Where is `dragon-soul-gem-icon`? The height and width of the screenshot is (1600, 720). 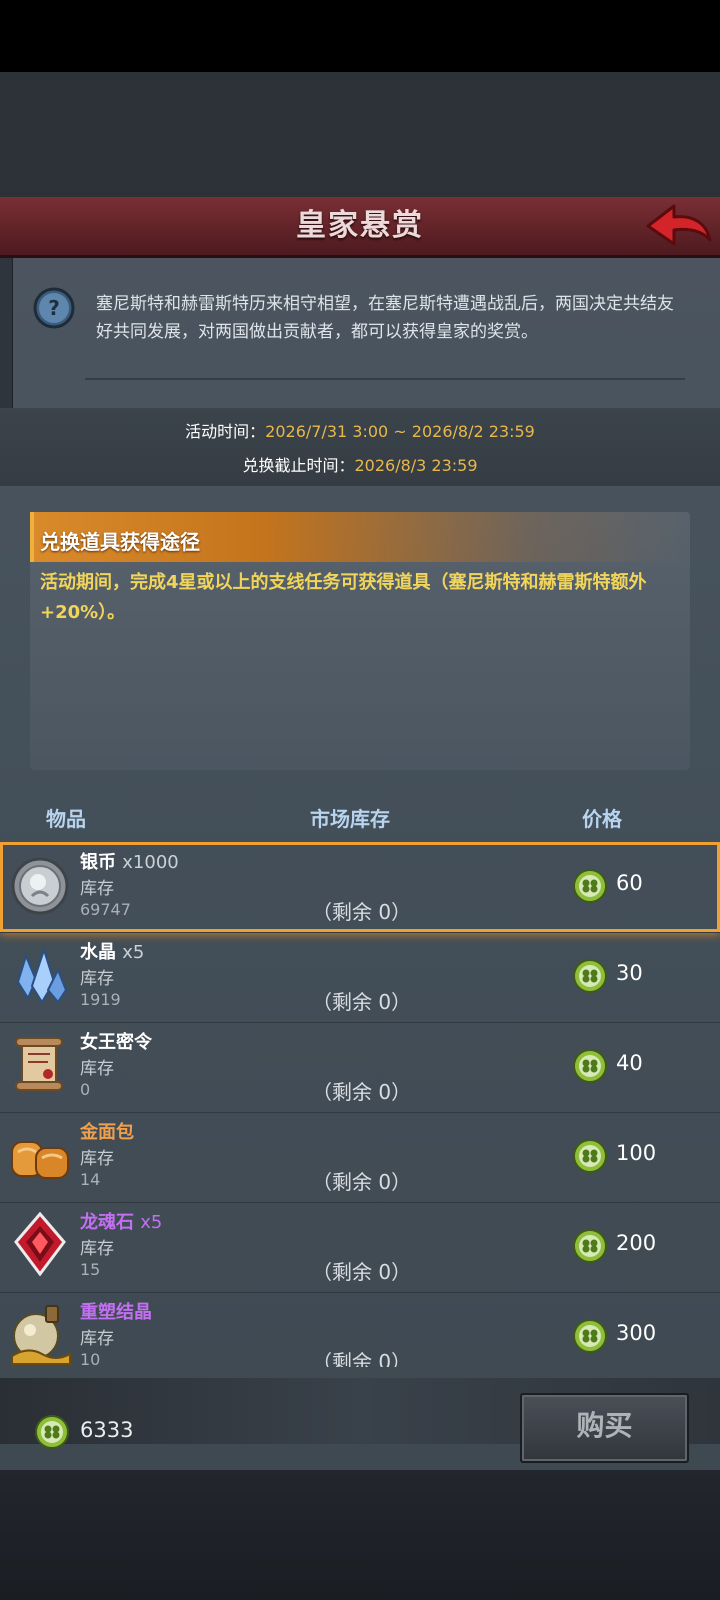 dragon-soul-gem-icon is located at coordinates (40, 1244).